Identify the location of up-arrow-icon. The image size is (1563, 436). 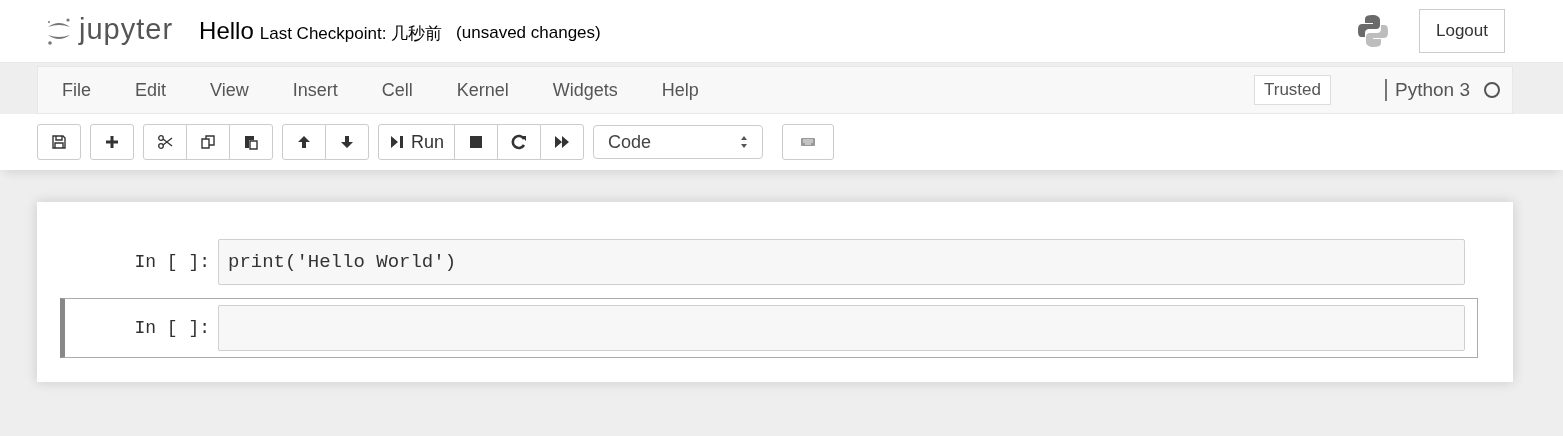
(304, 142).